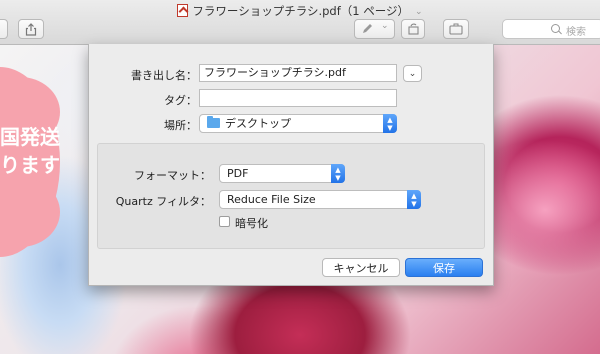  Describe the element at coordinates (4, 29) in the screenshot. I see `sidebar-button` at that location.